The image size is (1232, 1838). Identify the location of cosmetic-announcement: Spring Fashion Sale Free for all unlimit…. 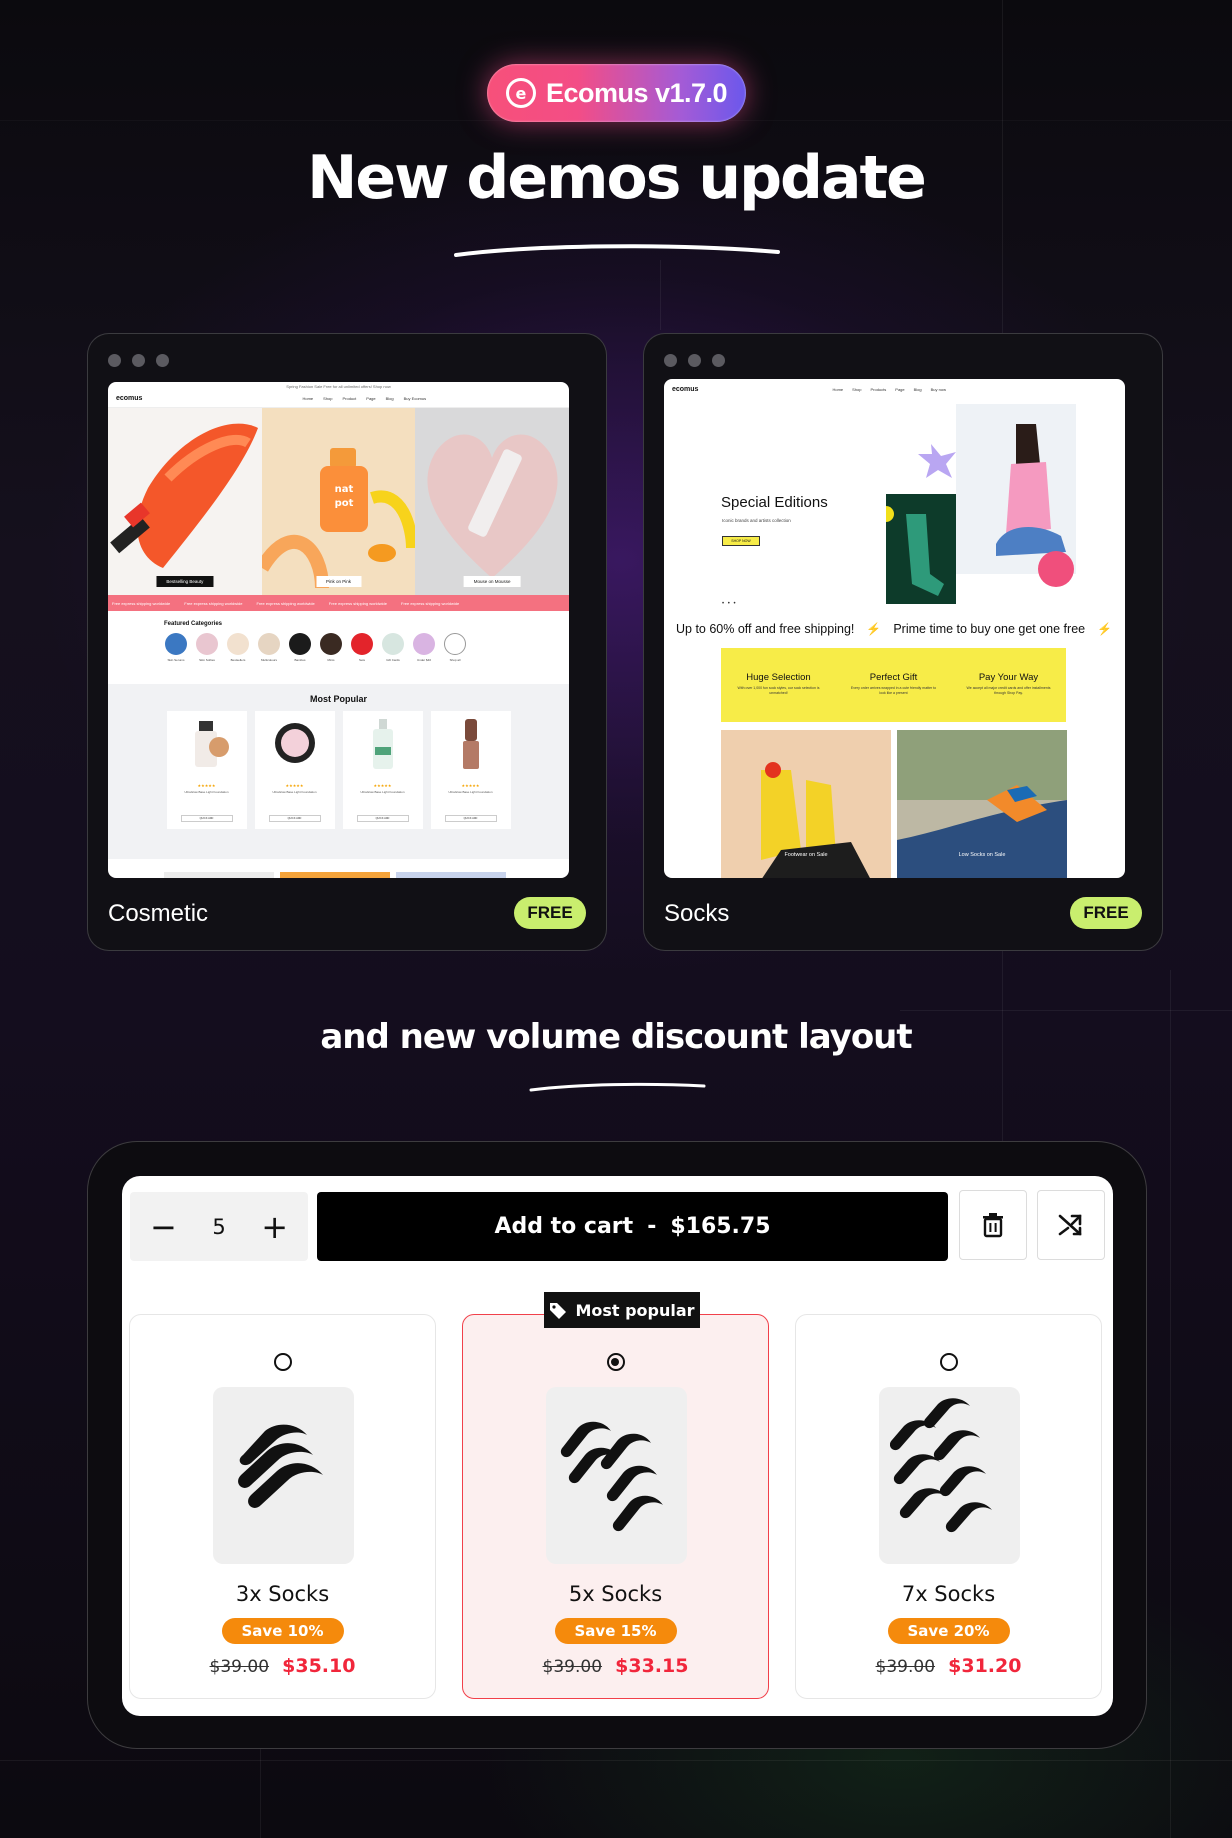
(338, 386).